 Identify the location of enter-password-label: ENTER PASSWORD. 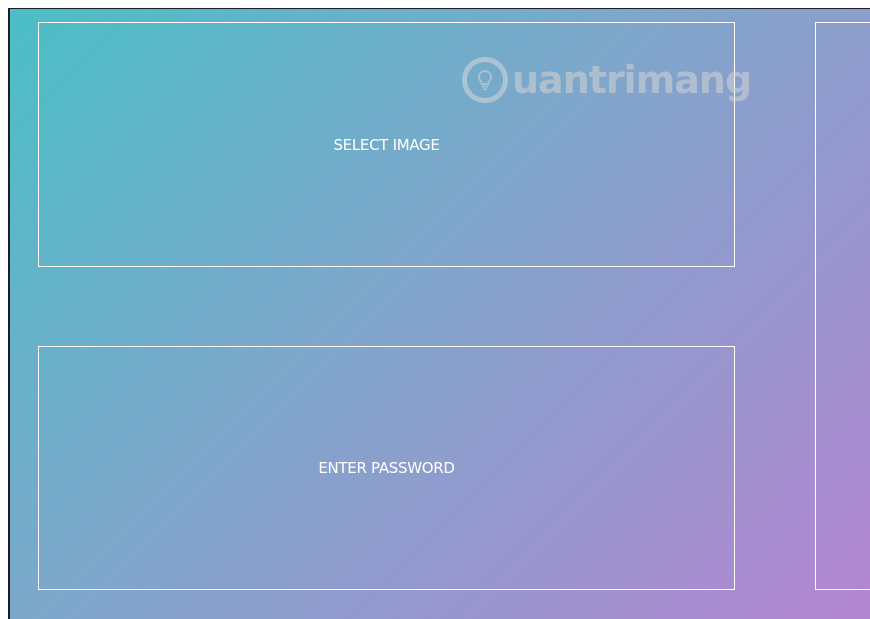
(386, 468).